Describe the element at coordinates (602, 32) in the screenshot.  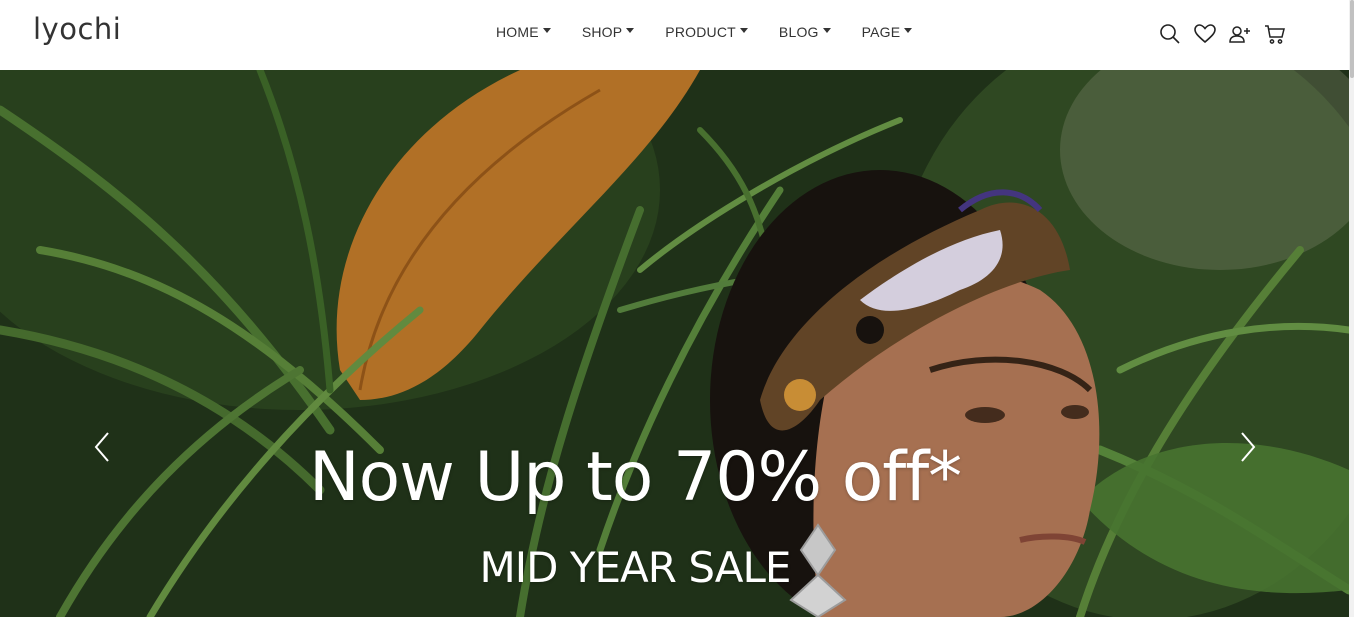
I see `nav-item-label: SHOP` at that location.